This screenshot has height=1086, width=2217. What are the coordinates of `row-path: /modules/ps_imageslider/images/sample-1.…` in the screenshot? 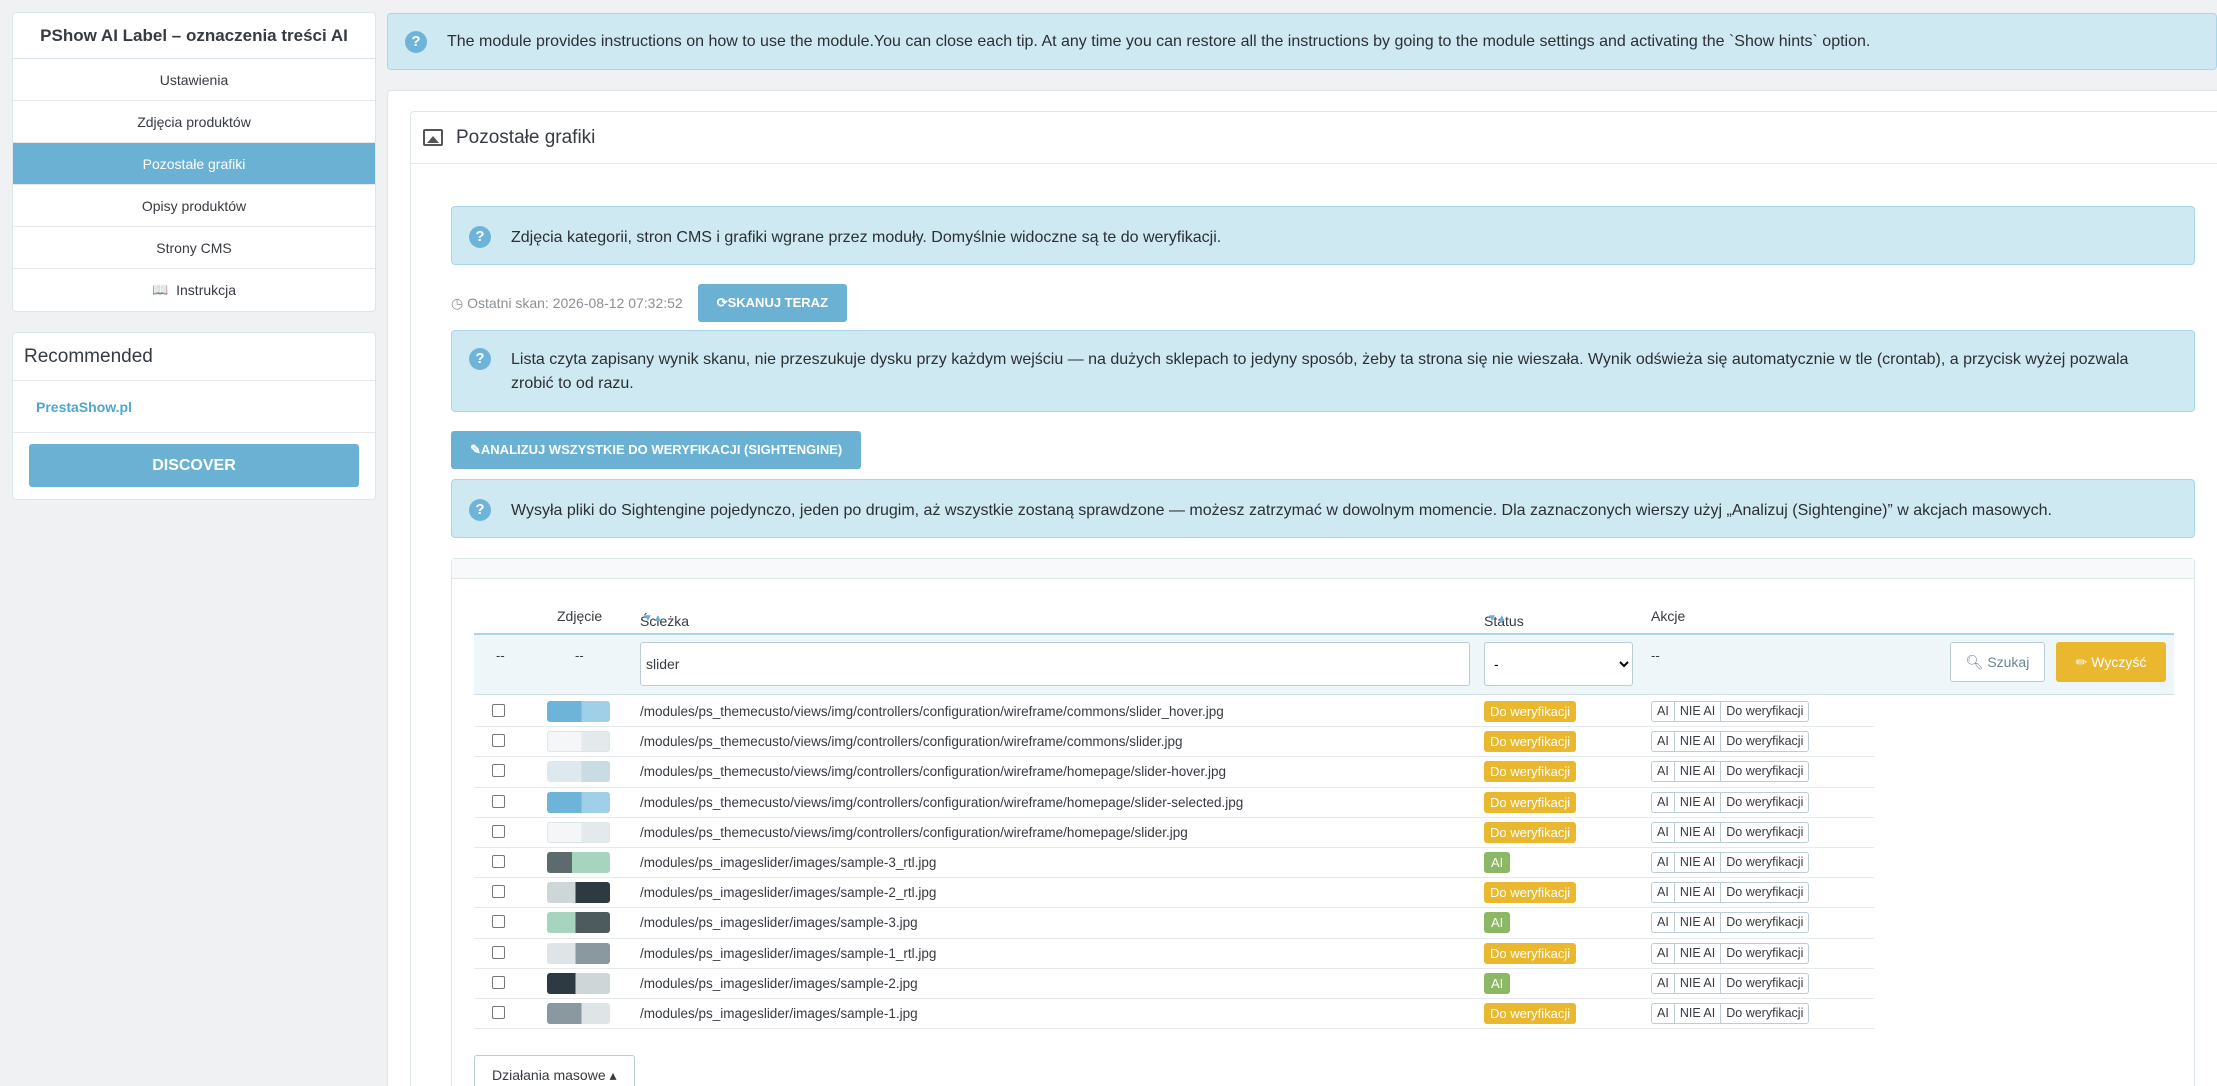 It's located at (779, 1013).